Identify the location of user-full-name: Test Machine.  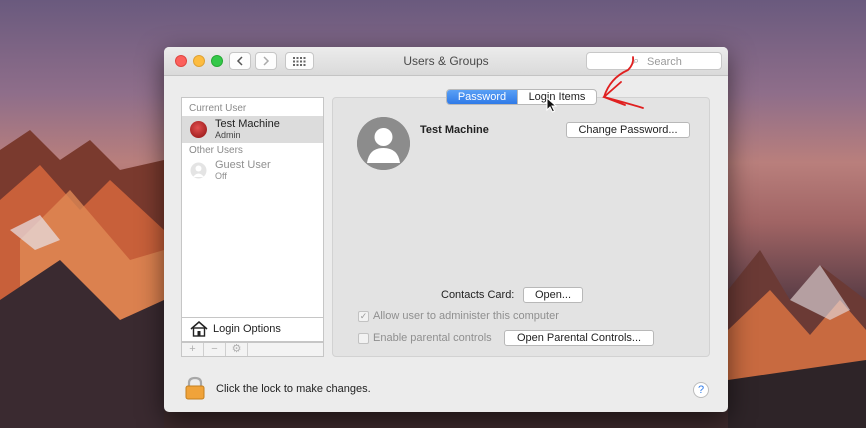
(454, 130).